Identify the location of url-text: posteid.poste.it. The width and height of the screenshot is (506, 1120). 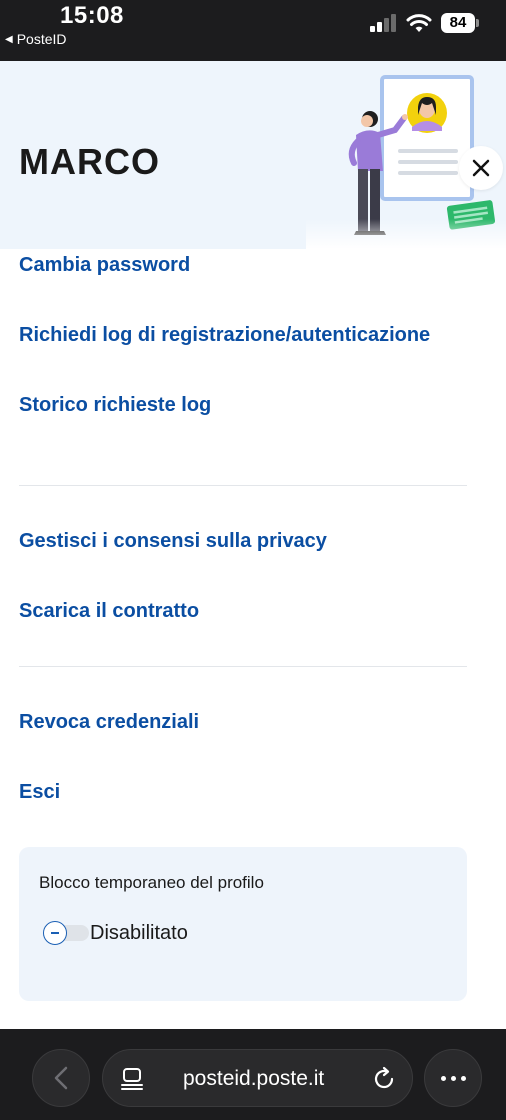
(254, 1078).